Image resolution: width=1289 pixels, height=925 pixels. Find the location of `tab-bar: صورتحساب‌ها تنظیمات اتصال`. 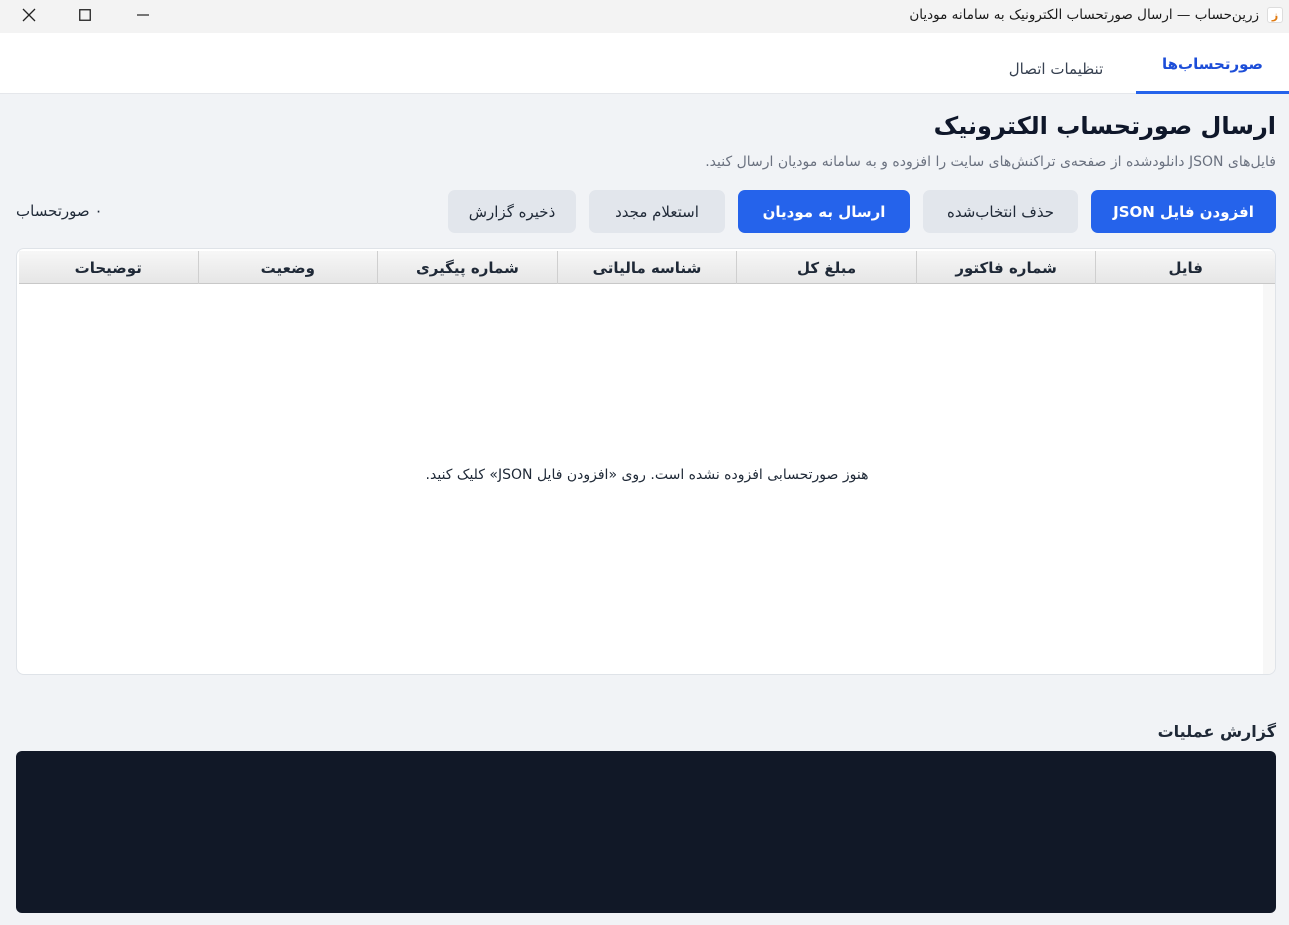

tab-bar: صورتحساب‌ها تنظیمات اتصال is located at coordinates (644, 63).